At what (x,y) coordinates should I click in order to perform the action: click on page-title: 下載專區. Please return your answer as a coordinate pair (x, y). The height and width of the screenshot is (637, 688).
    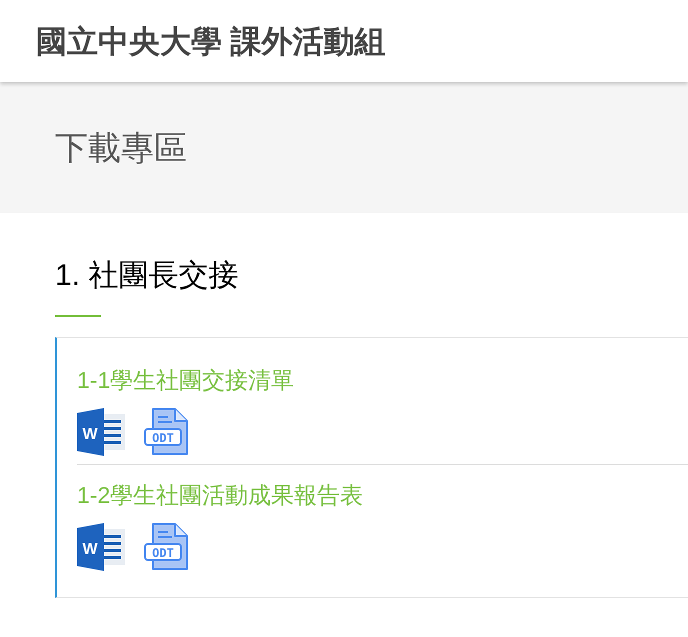
    Looking at the image, I should click on (121, 147).